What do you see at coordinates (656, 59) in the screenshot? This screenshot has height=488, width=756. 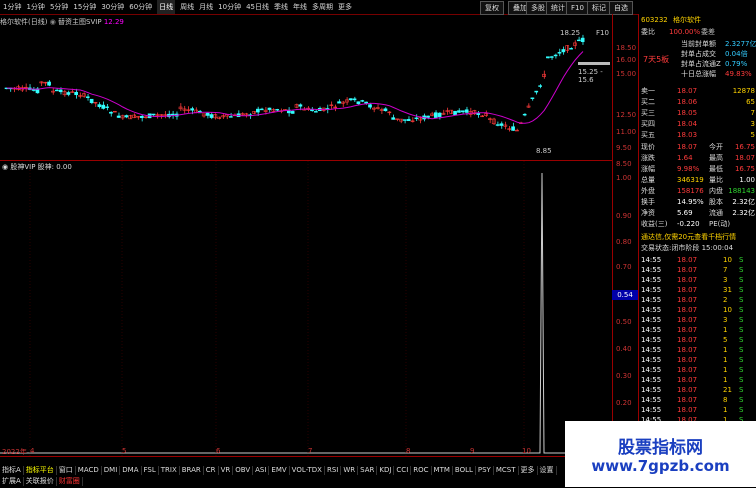 I see `board-count: 7天5板` at bounding box center [656, 59].